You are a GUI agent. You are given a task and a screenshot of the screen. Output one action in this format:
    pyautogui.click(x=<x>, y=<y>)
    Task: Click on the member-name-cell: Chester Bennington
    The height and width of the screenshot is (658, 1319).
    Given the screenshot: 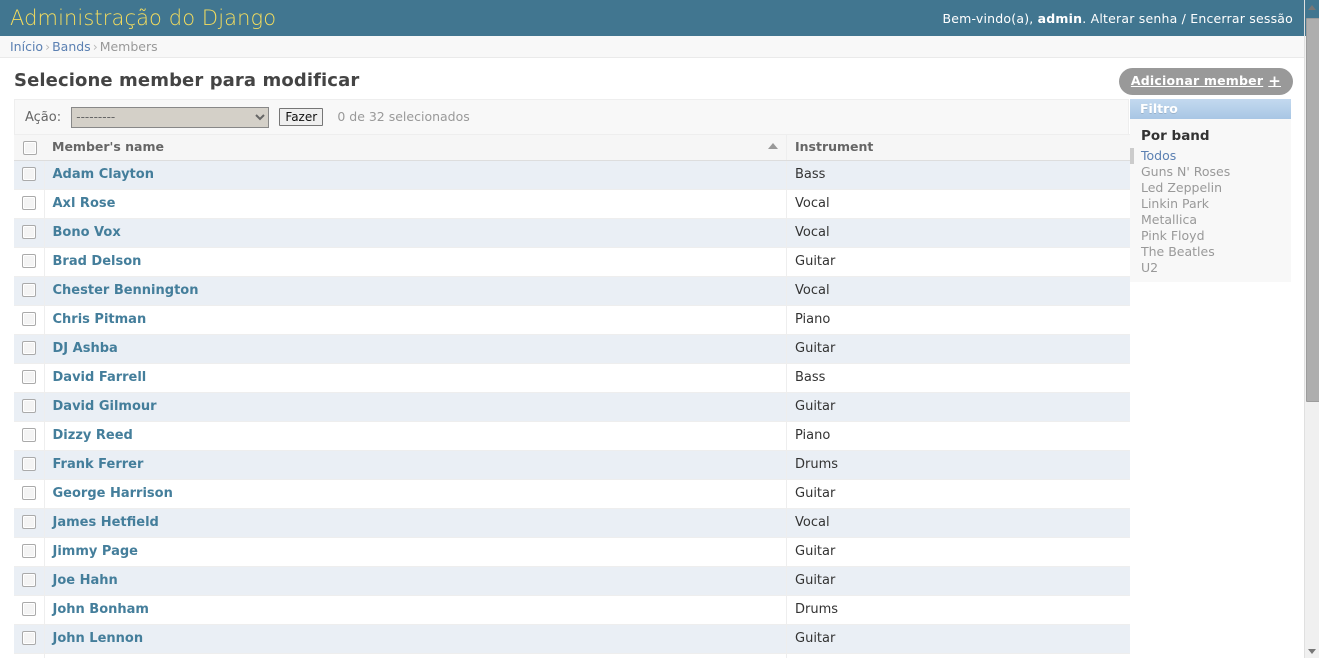 What is the action you would take?
    pyautogui.click(x=415, y=291)
    